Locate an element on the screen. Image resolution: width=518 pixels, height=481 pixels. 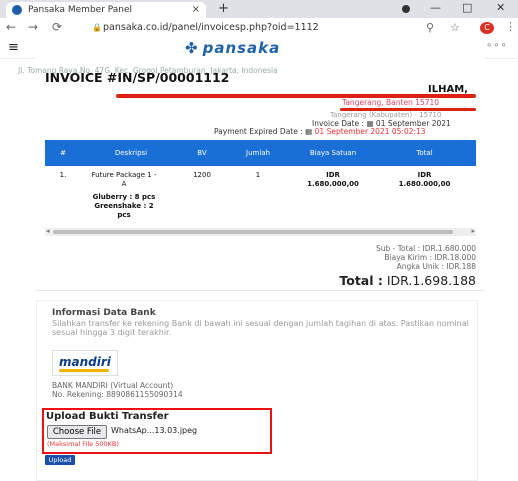
upload-button: Upload is located at coordinates (60, 460).